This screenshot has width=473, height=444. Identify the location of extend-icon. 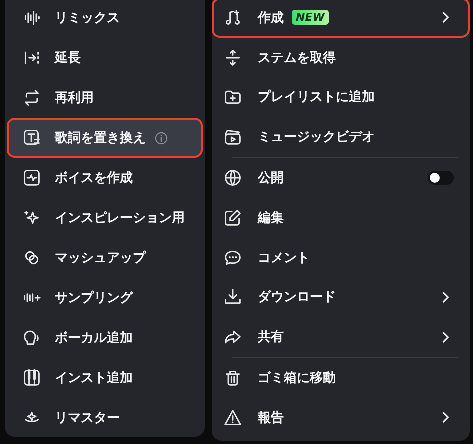
(32, 58).